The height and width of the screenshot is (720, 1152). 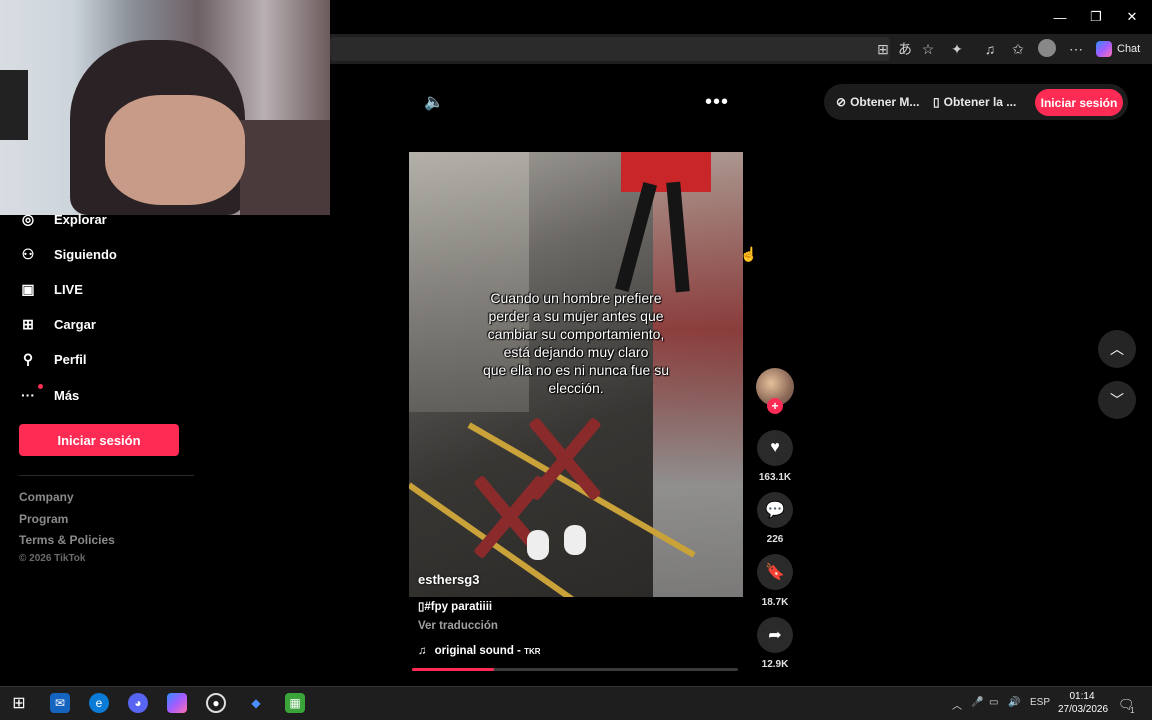 I want to click on webcam-person-hood, so click(x=285, y=167).